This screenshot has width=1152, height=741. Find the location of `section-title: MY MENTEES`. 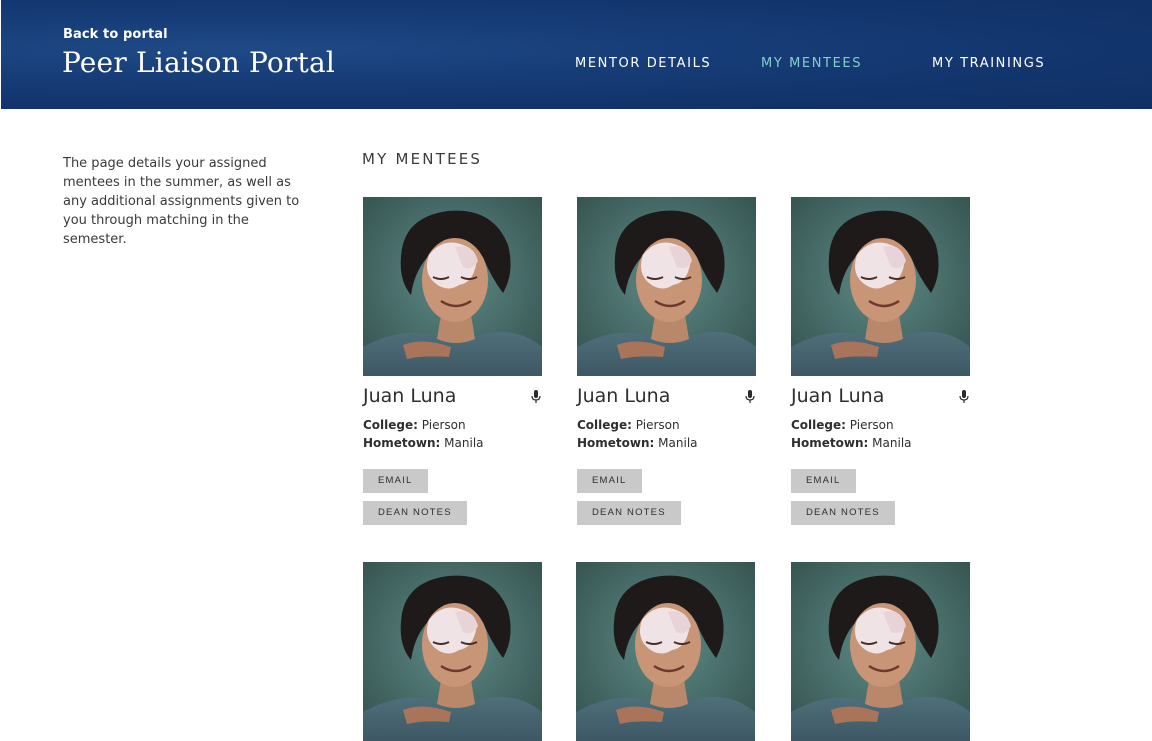

section-title: MY MENTEES is located at coordinates (422, 159).